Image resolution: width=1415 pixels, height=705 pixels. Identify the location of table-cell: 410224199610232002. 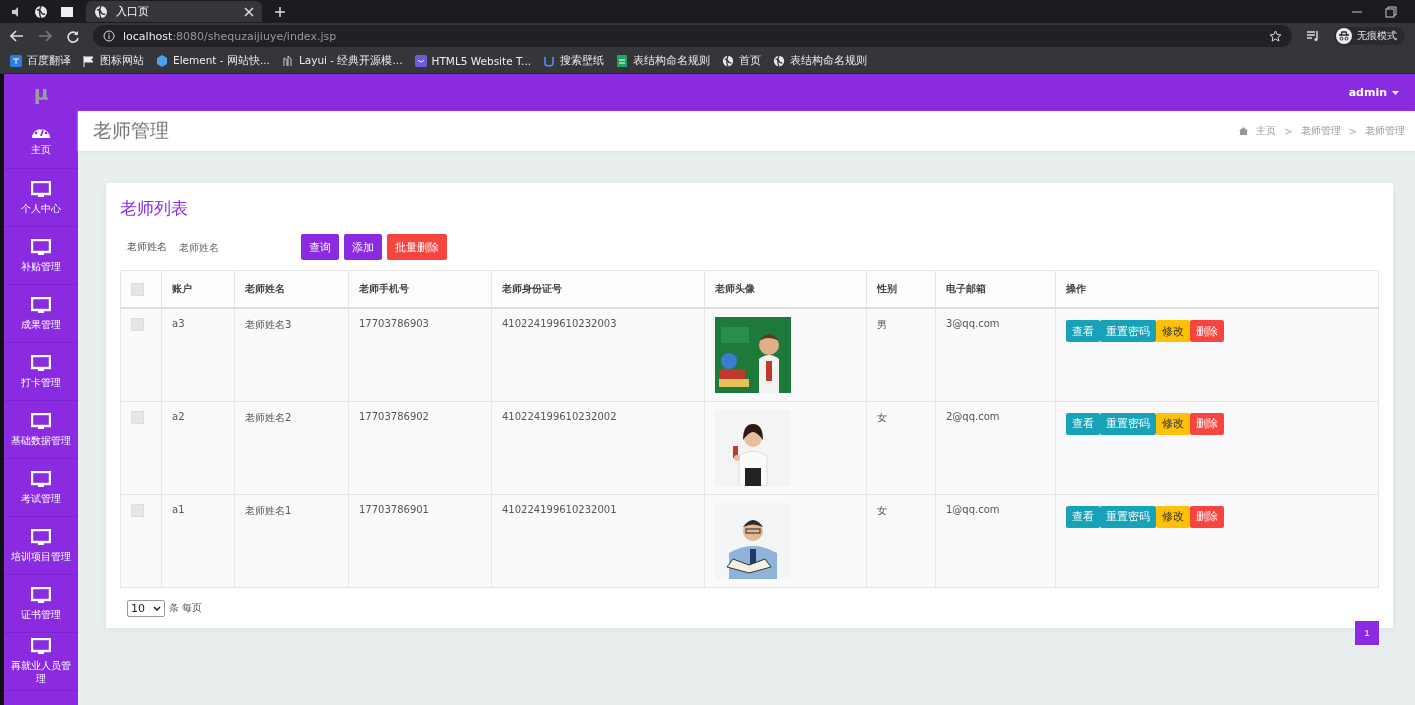
(598, 447).